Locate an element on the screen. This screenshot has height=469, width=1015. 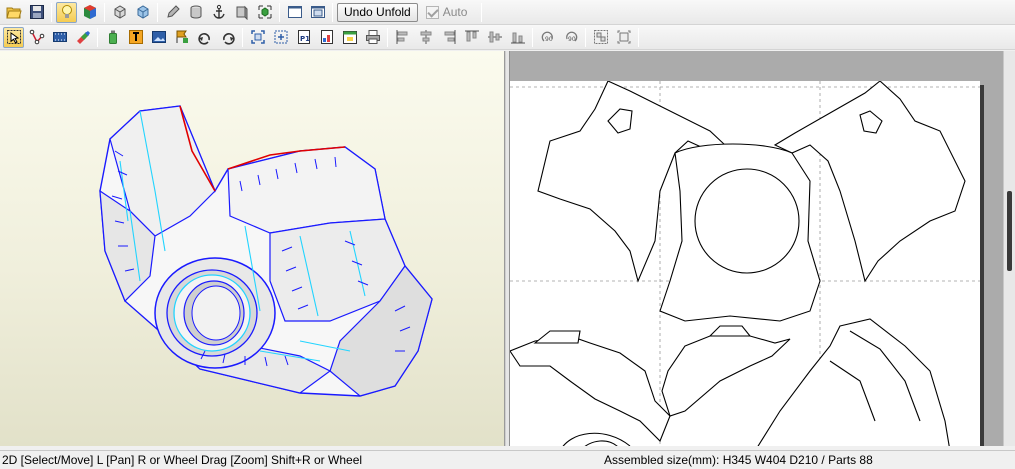
align-left-icon is located at coordinates (402, 37).